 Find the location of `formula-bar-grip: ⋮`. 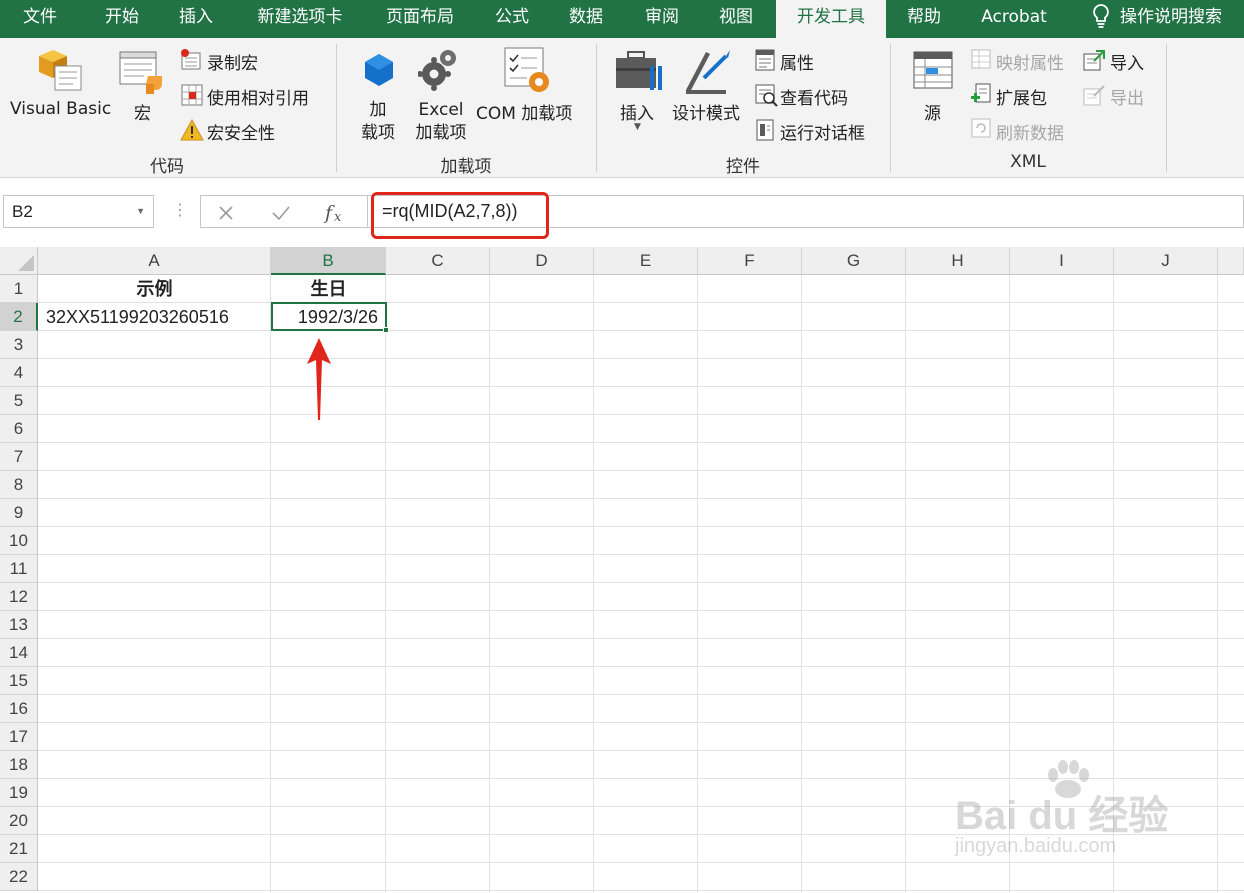

formula-bar-grip: ⋮ is located at coordinates (180, 209).